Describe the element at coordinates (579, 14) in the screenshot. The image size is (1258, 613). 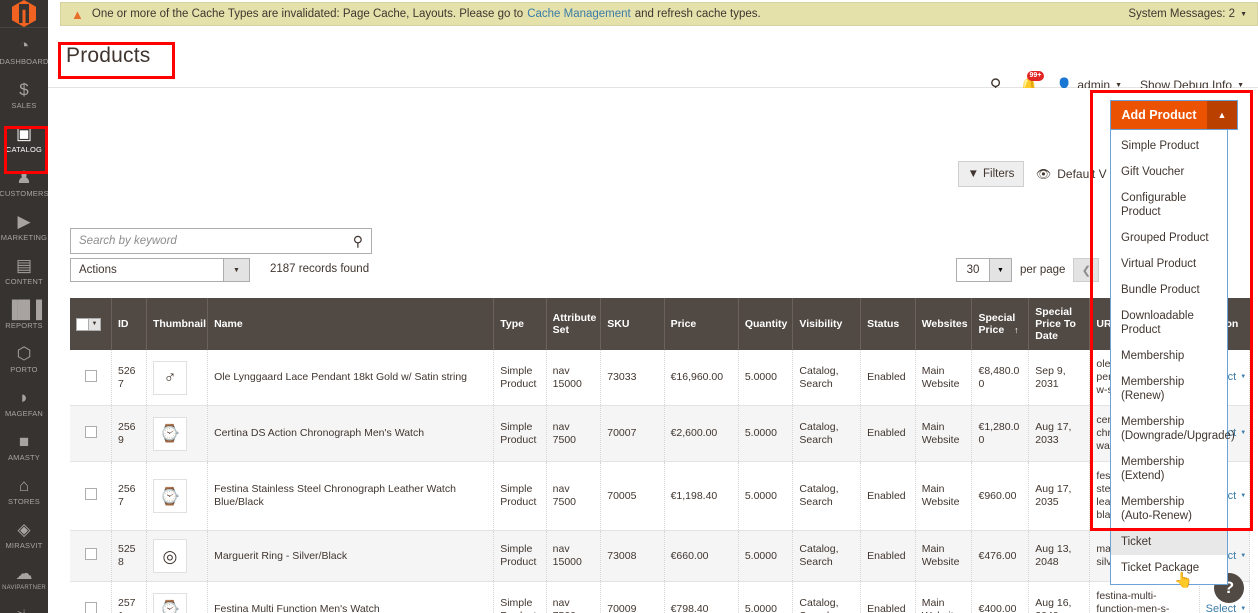
I see `cache-management-link: Cache Management` at that location.